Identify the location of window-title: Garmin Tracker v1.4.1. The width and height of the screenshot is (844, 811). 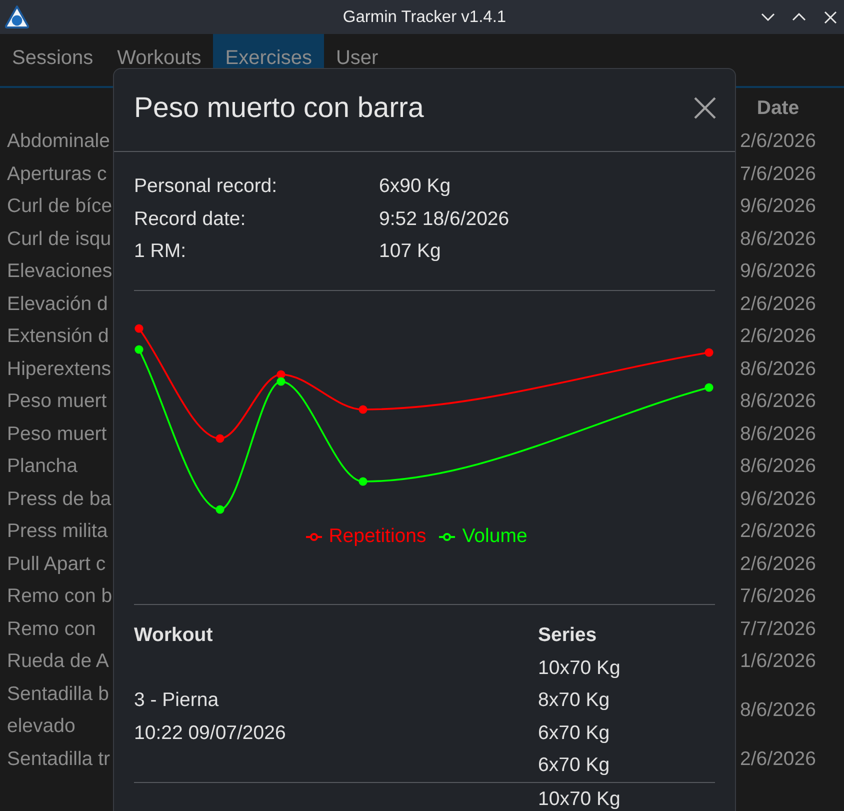
(424, 17).